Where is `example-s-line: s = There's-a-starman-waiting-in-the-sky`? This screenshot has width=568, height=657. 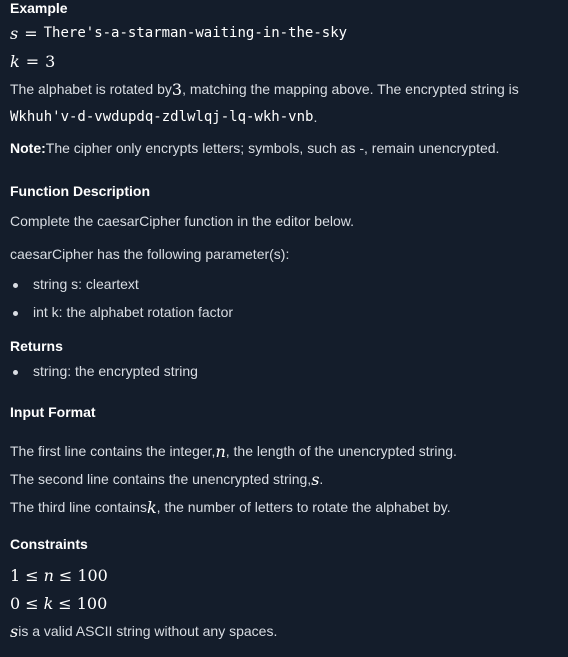
example-s-line: s = There's-a-starman-waiting-in-the-sky is located at coordinates (284, 34).